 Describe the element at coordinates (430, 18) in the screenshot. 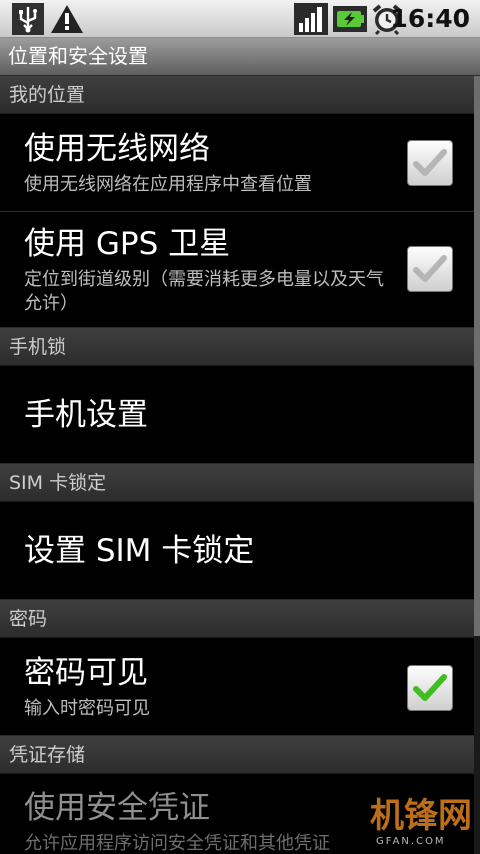

I see `status-time: 16:40` at that location.